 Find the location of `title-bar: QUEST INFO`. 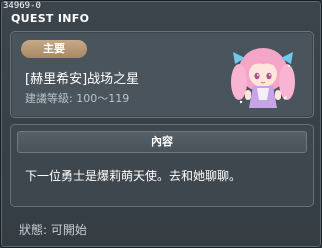

title-bar: QUEST INFO is located at coordinates (161, 19).